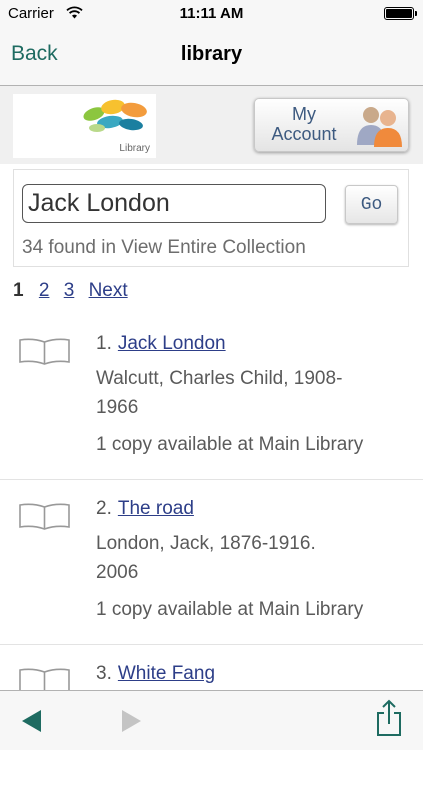 This screenshot has width=423, height=809. What do you see at coordinates (31, 721) in the screenshot?
I see `back-arrow-icon` at bounding box center [31, 721].